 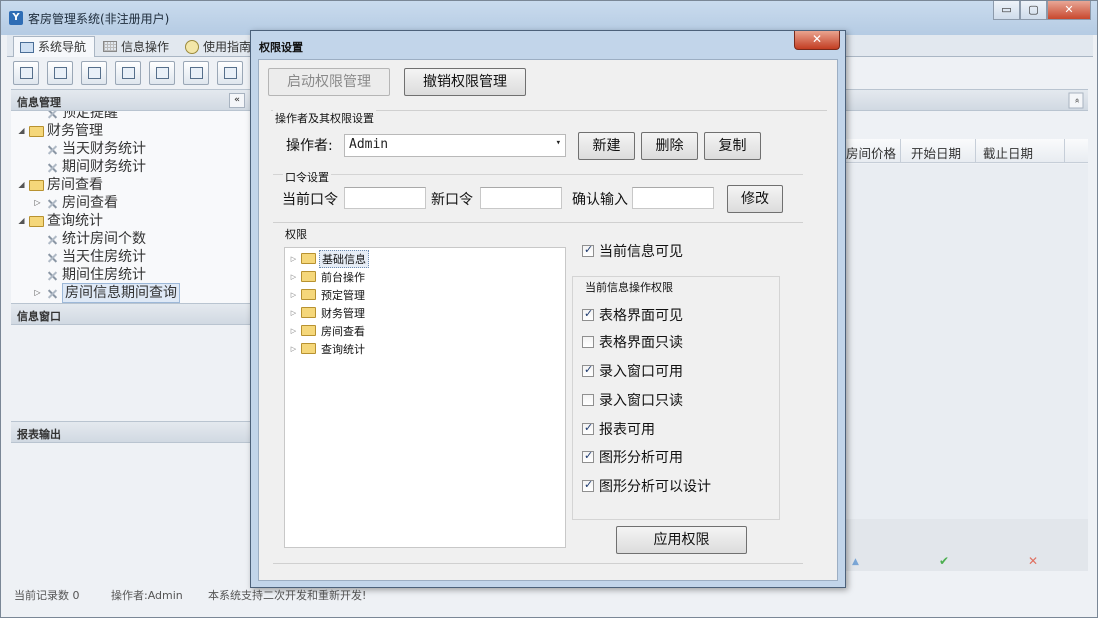 I want to click on minimize-button: ▭, so click(x=1006, y=10).